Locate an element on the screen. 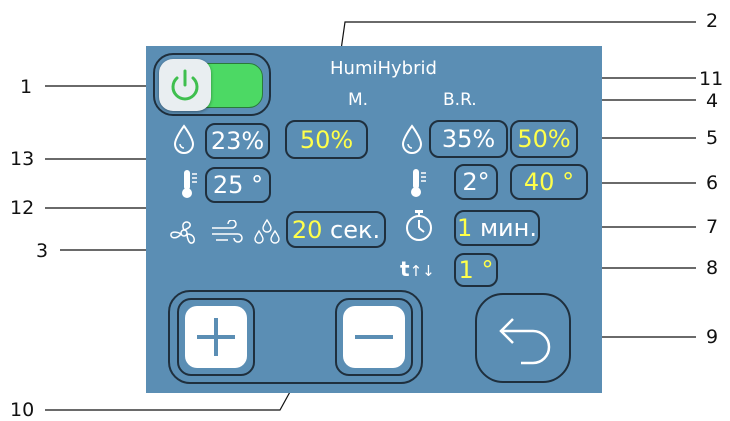  callout-7: 7 is located at coordinates (712, 227).